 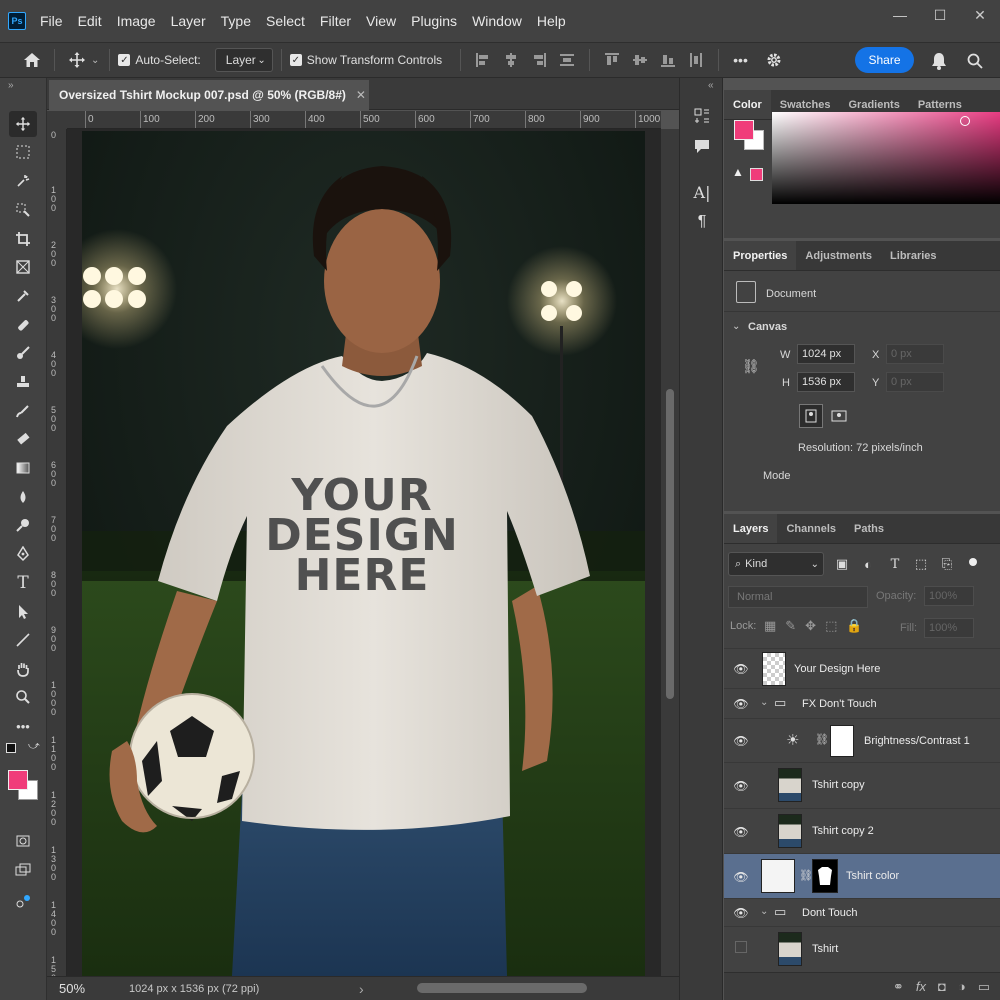 I want to click on layer-row-tshirt: Tshirt, so click(x=862, y=948).